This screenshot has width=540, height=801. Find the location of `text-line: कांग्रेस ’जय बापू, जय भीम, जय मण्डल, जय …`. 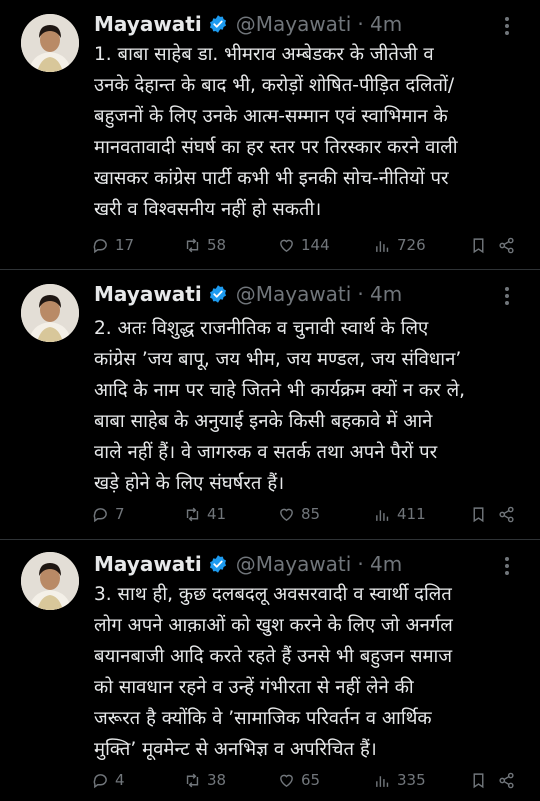

text-line: कांग्रेस ’जय बापू, जय भीम, जय मण्डल, जय … is located at coordinates (278, 359).